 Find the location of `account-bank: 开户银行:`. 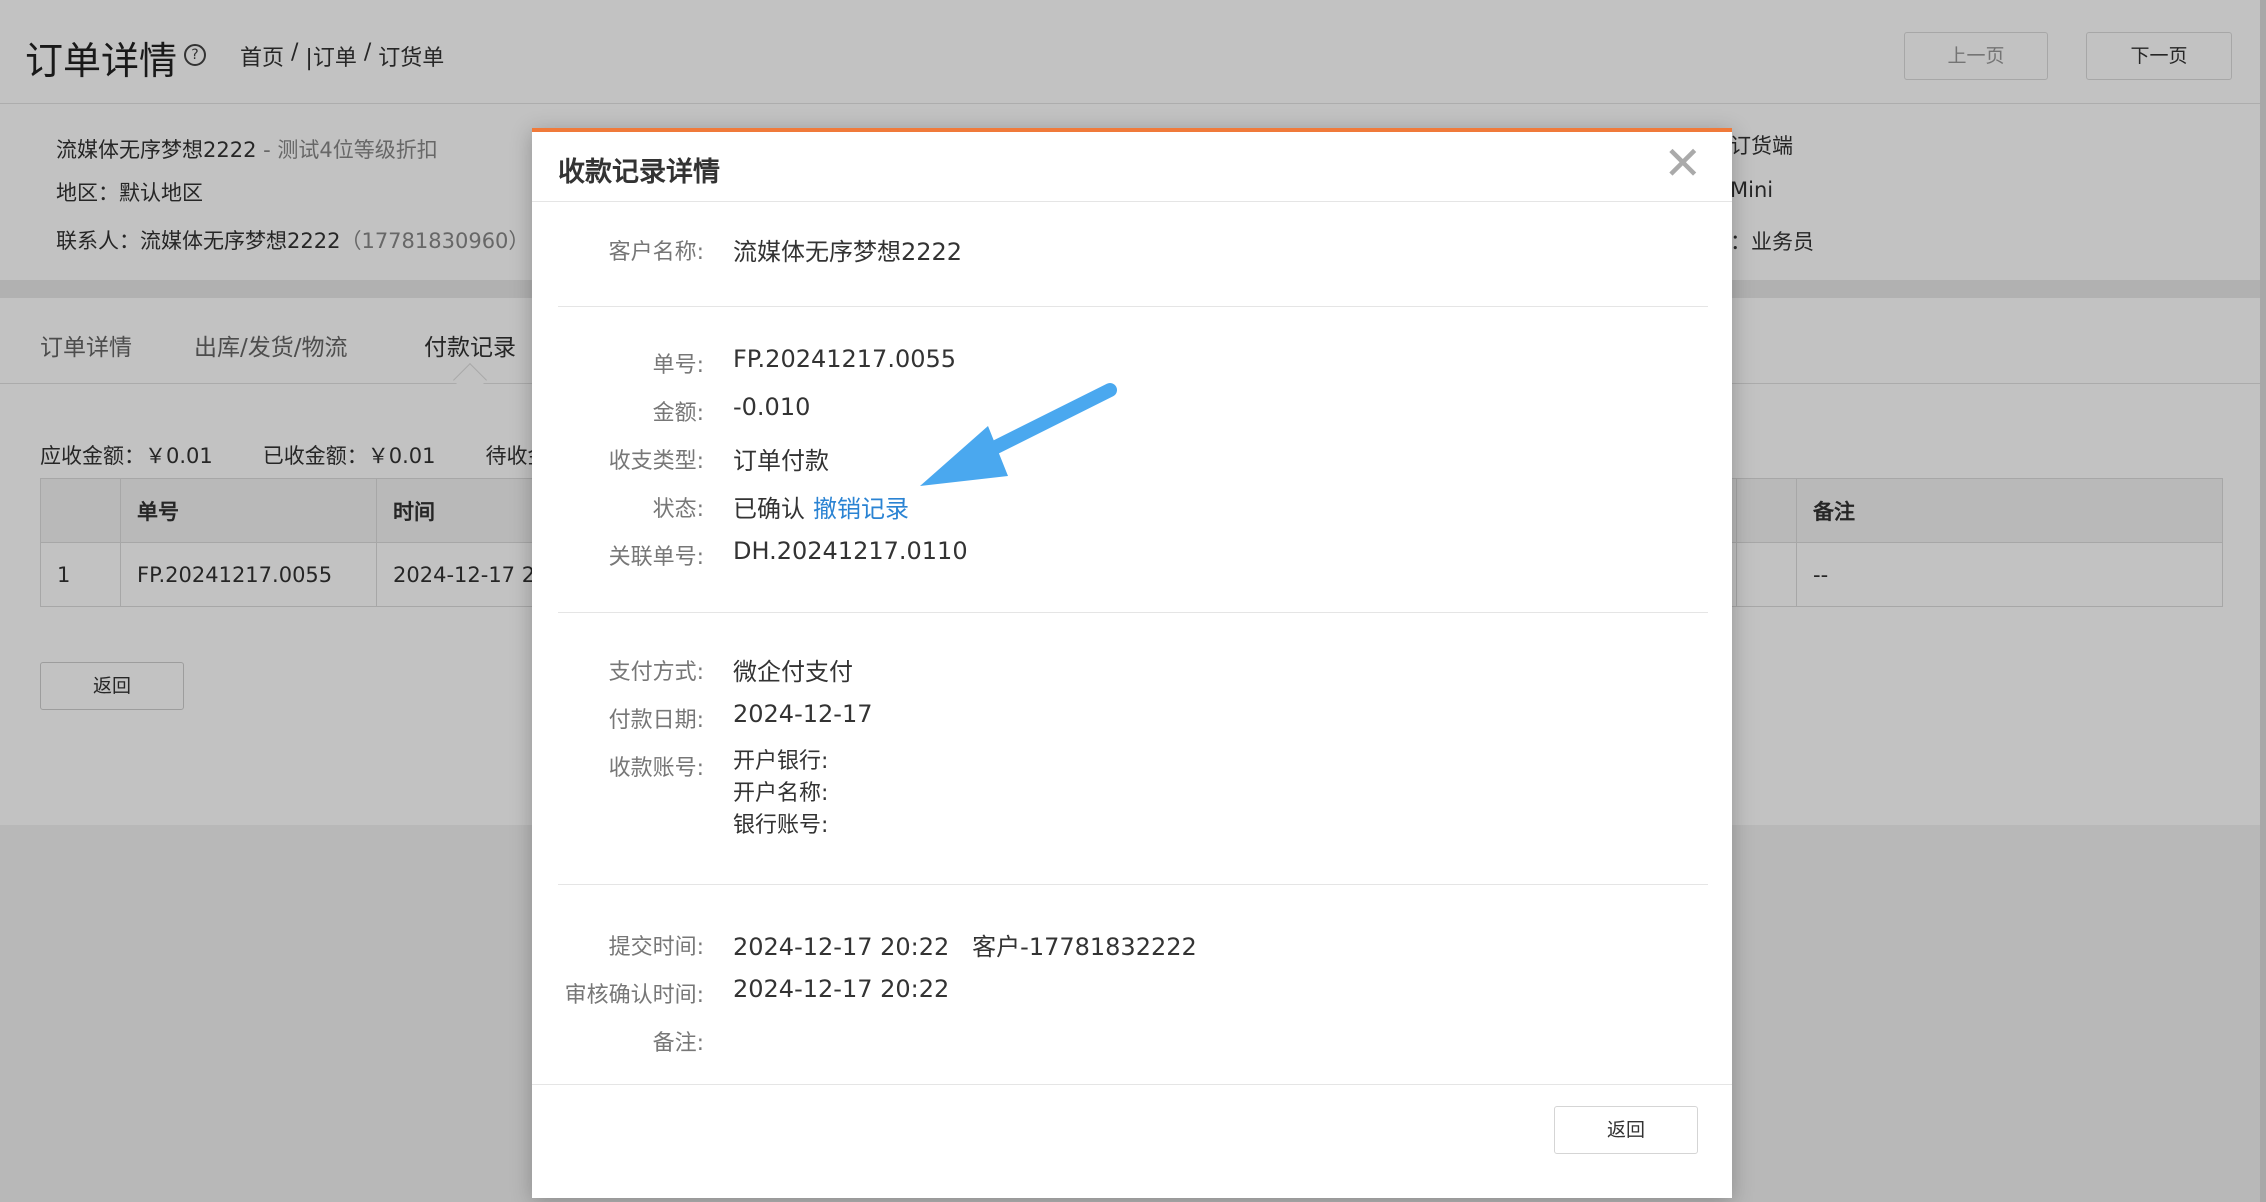

account-bank: 开户银行: is located at coordinates (781, 761).